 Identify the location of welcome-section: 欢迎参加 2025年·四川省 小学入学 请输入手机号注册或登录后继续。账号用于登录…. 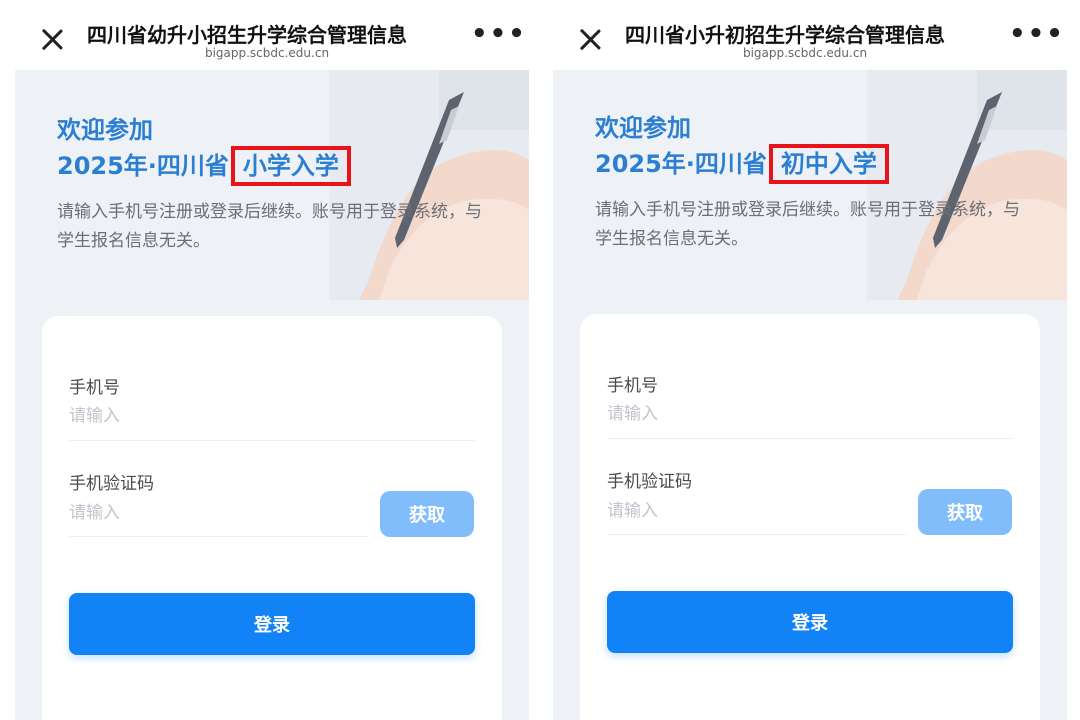
(277, 185).